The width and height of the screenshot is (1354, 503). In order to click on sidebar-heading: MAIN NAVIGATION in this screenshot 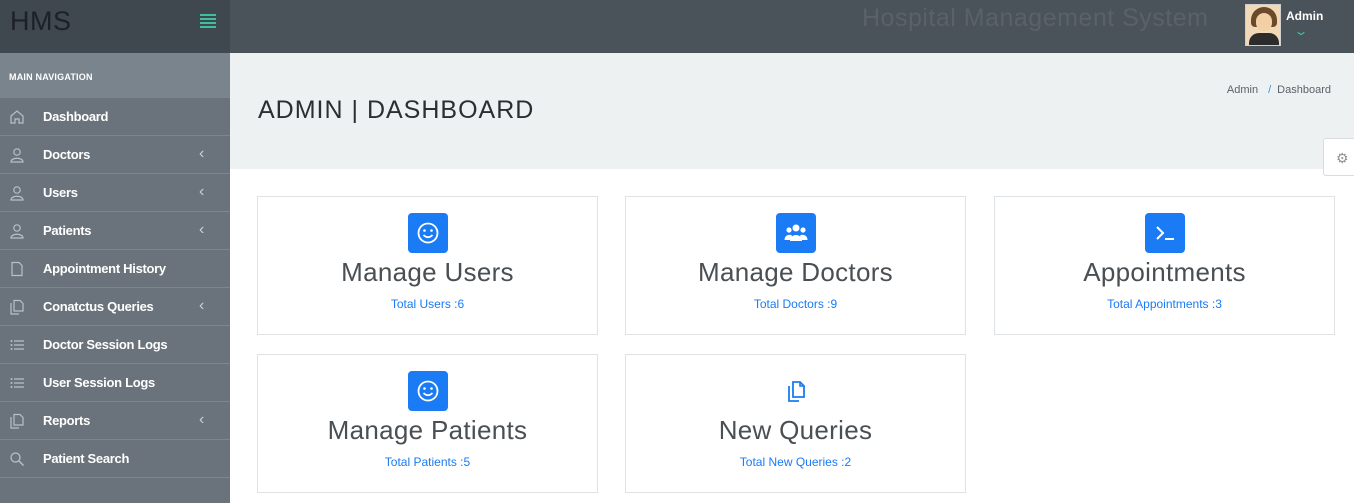, I will do `click(115, 75)`.